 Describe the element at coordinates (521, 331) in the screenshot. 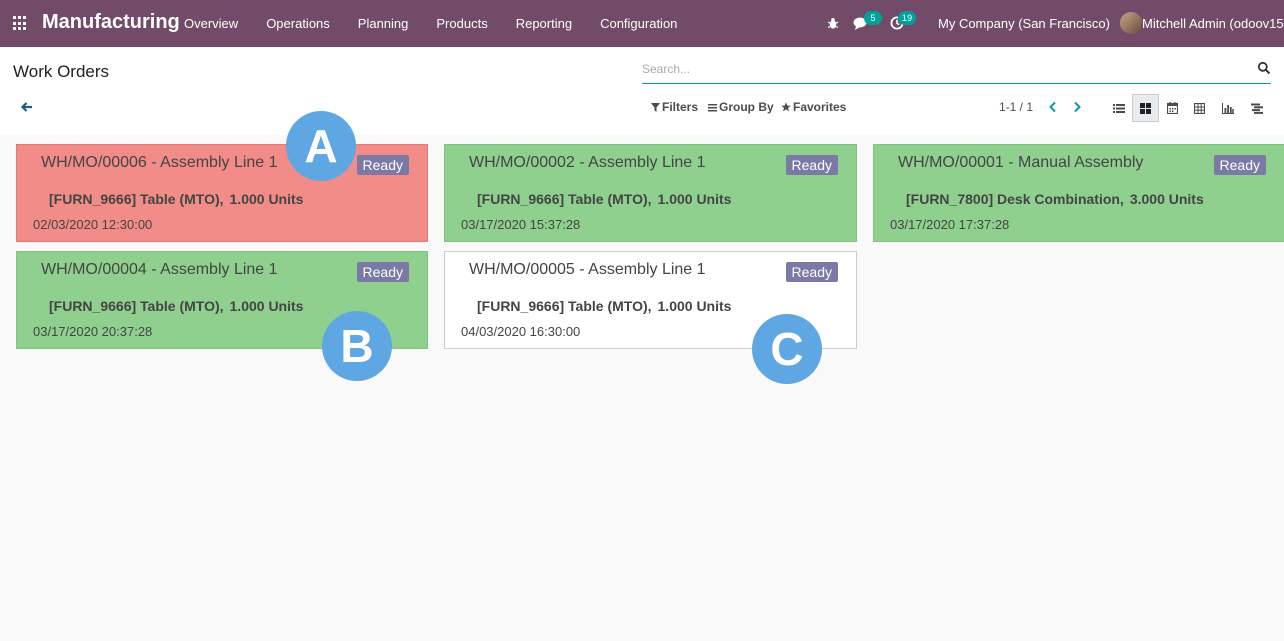

I see `card-date: 04/03/2020 16:30:00` at that location.